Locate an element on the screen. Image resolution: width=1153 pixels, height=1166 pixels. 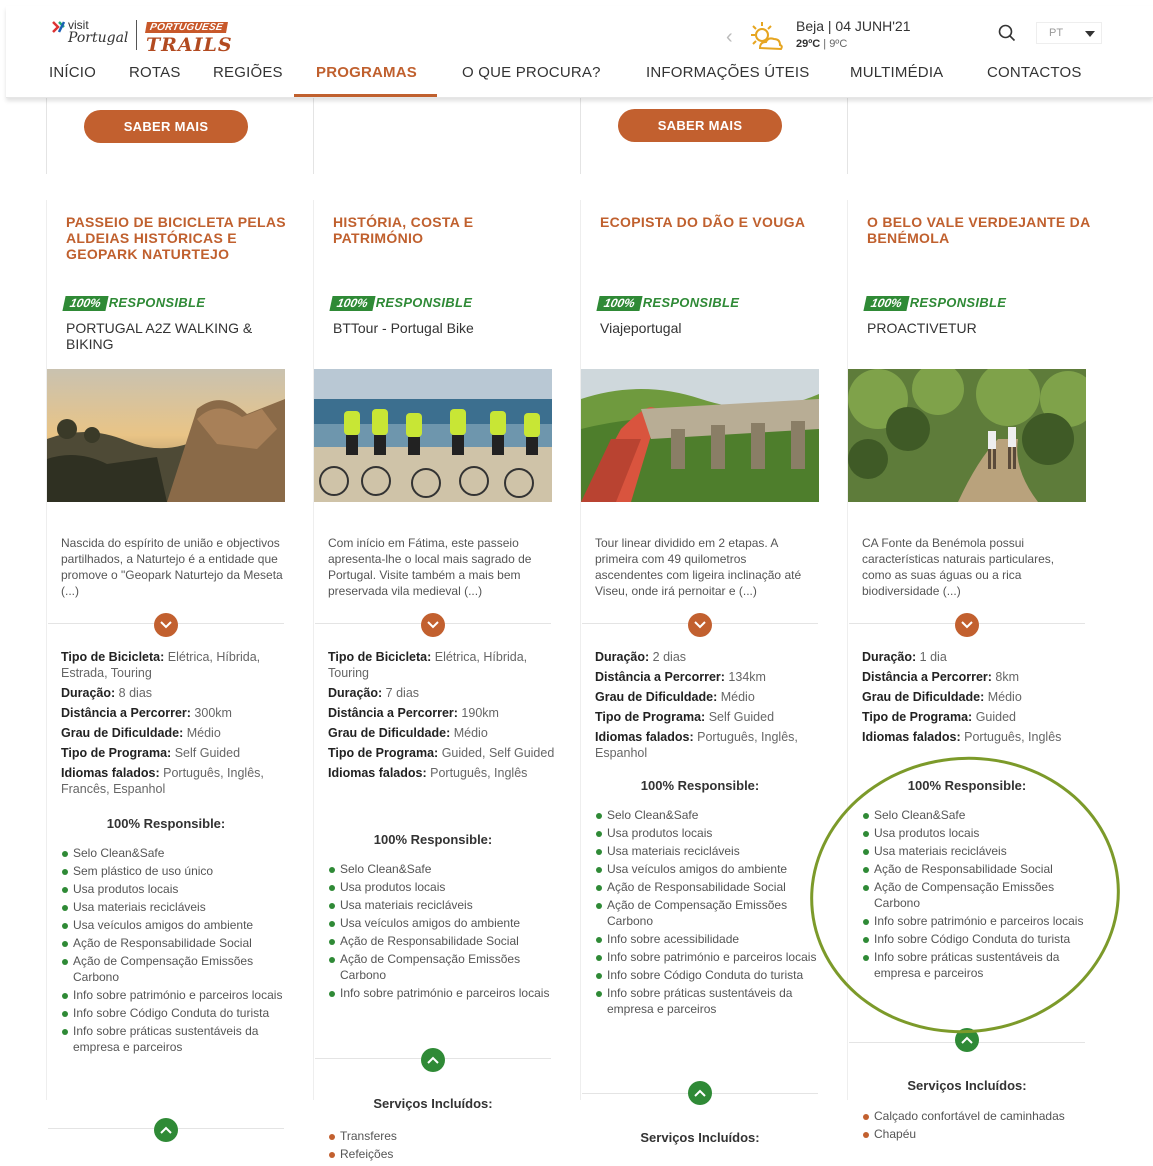
logo-trails-line1: PORTUGUESE is located at coordinates (186, 27).